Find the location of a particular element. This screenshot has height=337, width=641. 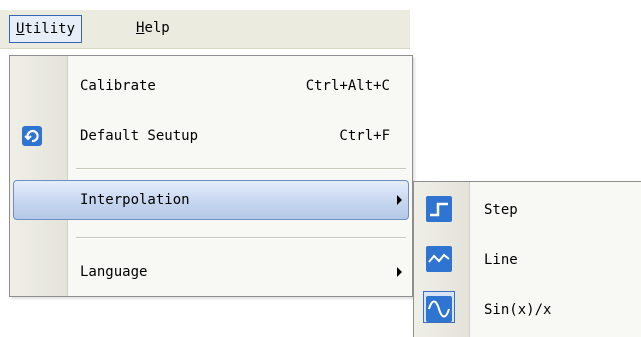

menu-item-default-setup: Default Seutup Ctrl+F is located at coordinates (211, 136).